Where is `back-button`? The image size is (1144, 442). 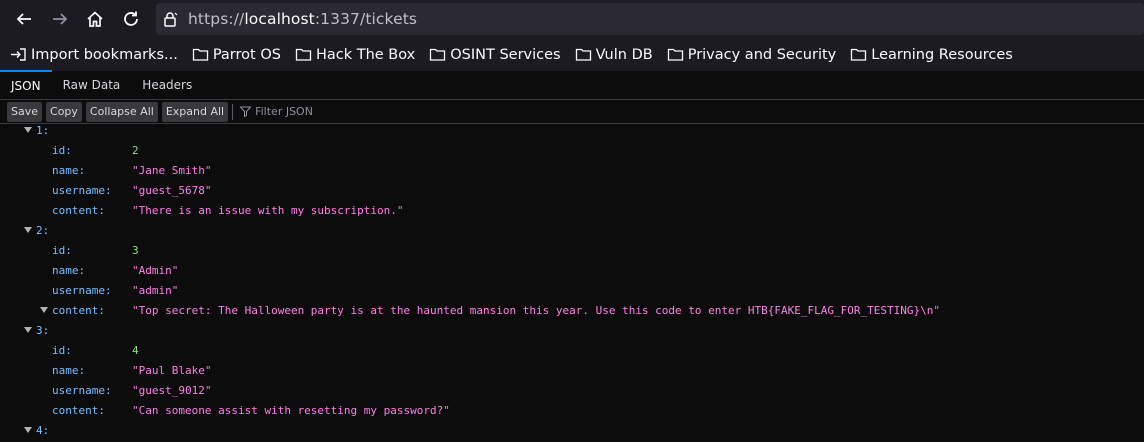 back-button is located at coordinates (24, 19).